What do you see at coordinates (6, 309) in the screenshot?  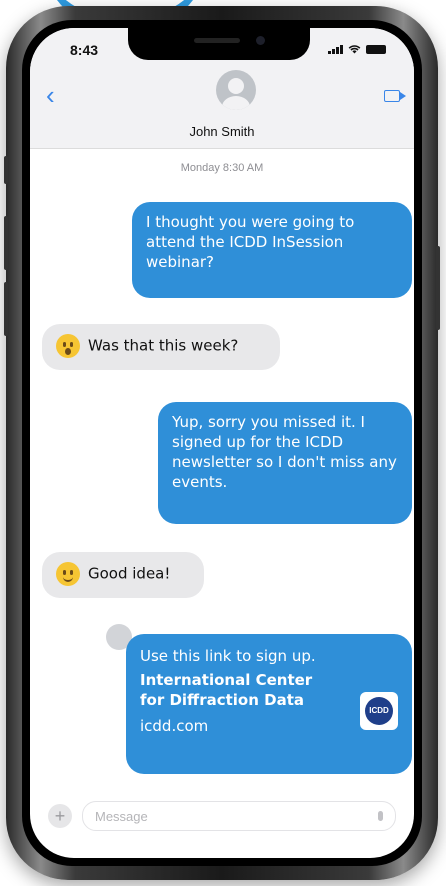 I see `volume-down-button` at bounding box center [6, 309].